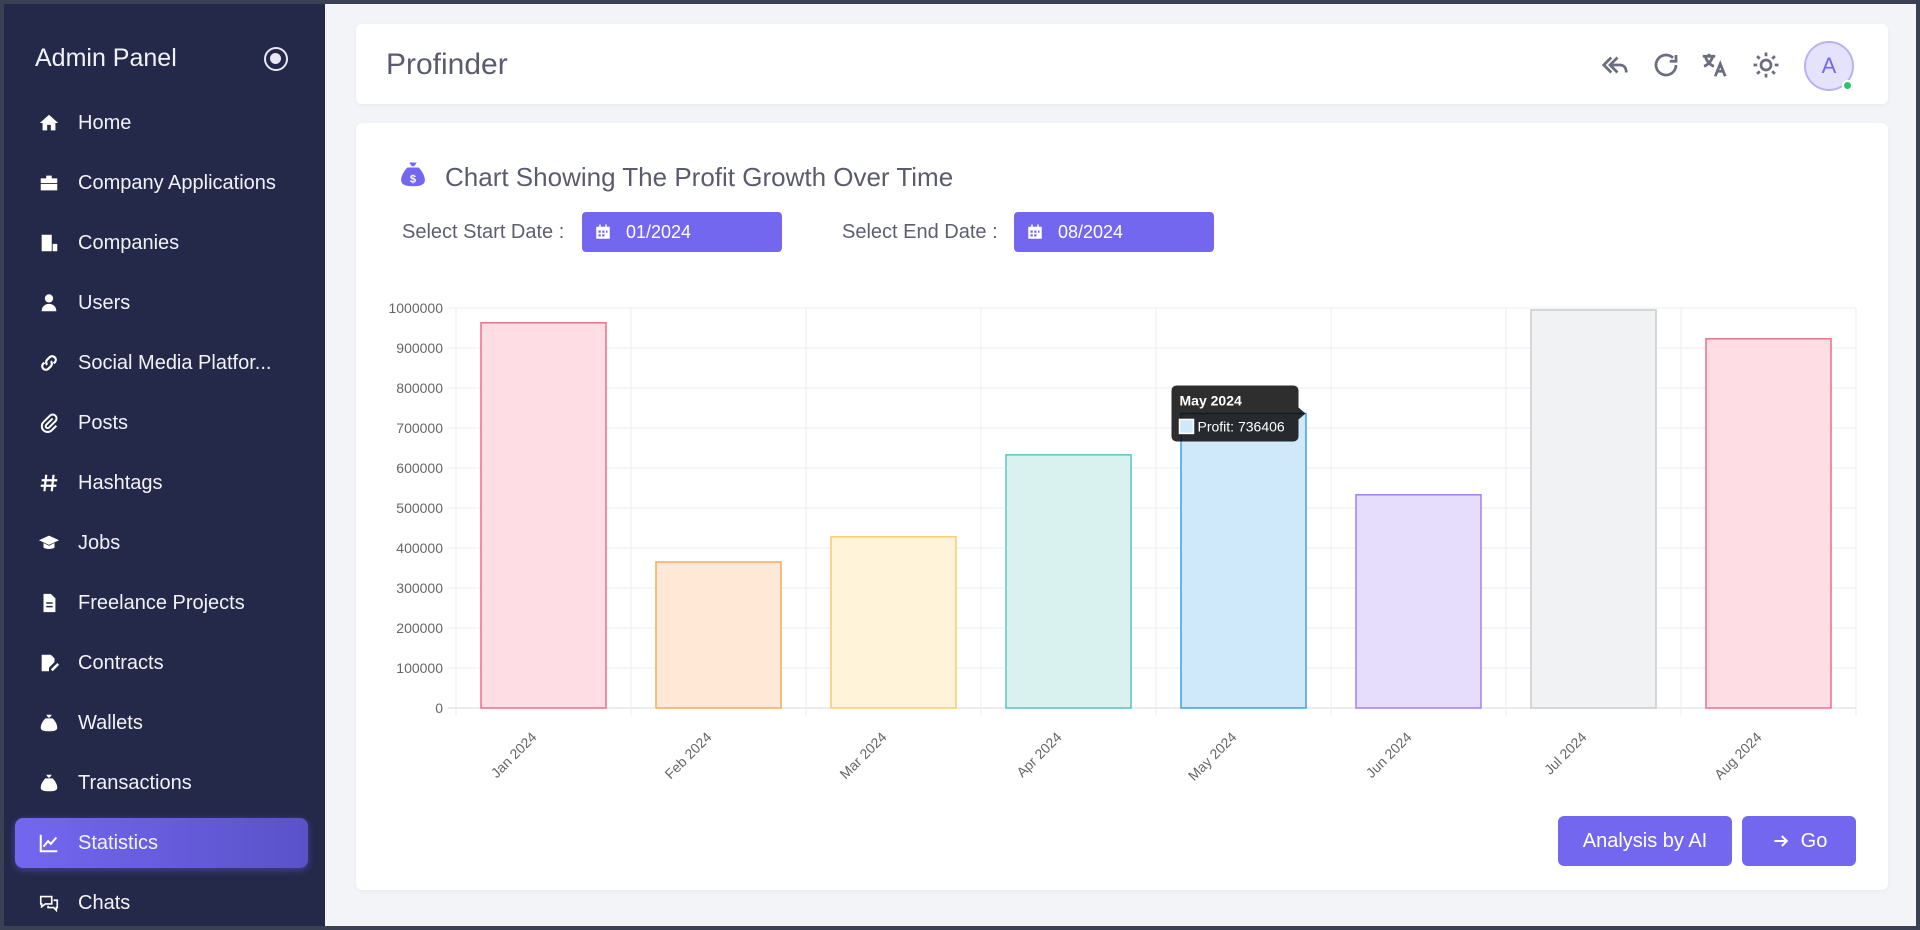 The width and height of the screenshot is (1920, 930). What do you see at coordinates (161, 303) in the screenshot?
I see `sidebar-item-users: Users` at bounding box center [161, 303].